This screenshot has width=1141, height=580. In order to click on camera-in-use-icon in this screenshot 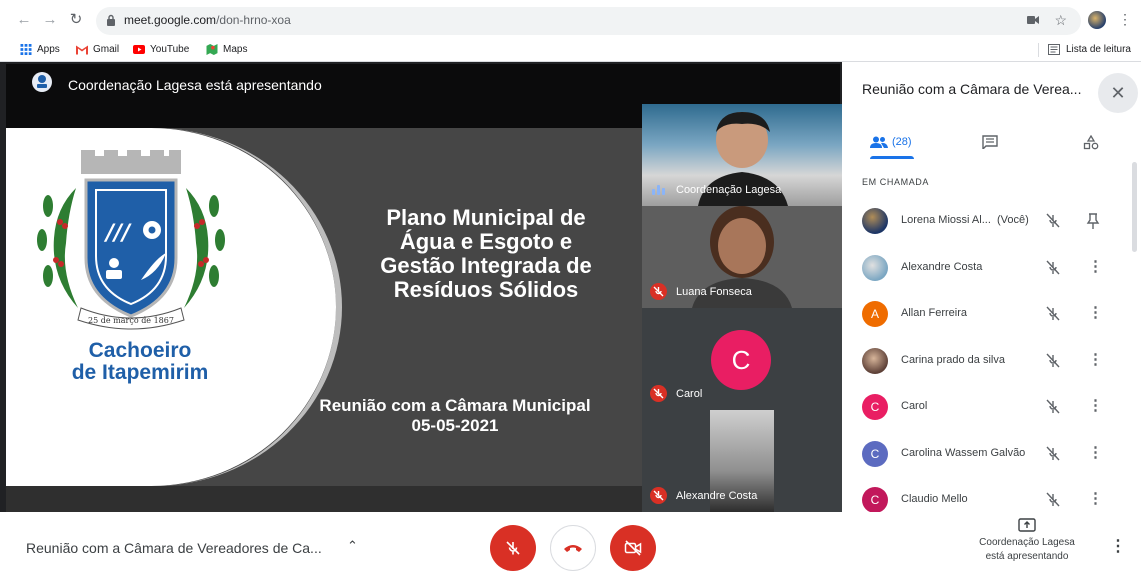, I will do `click(1033, 20)`.